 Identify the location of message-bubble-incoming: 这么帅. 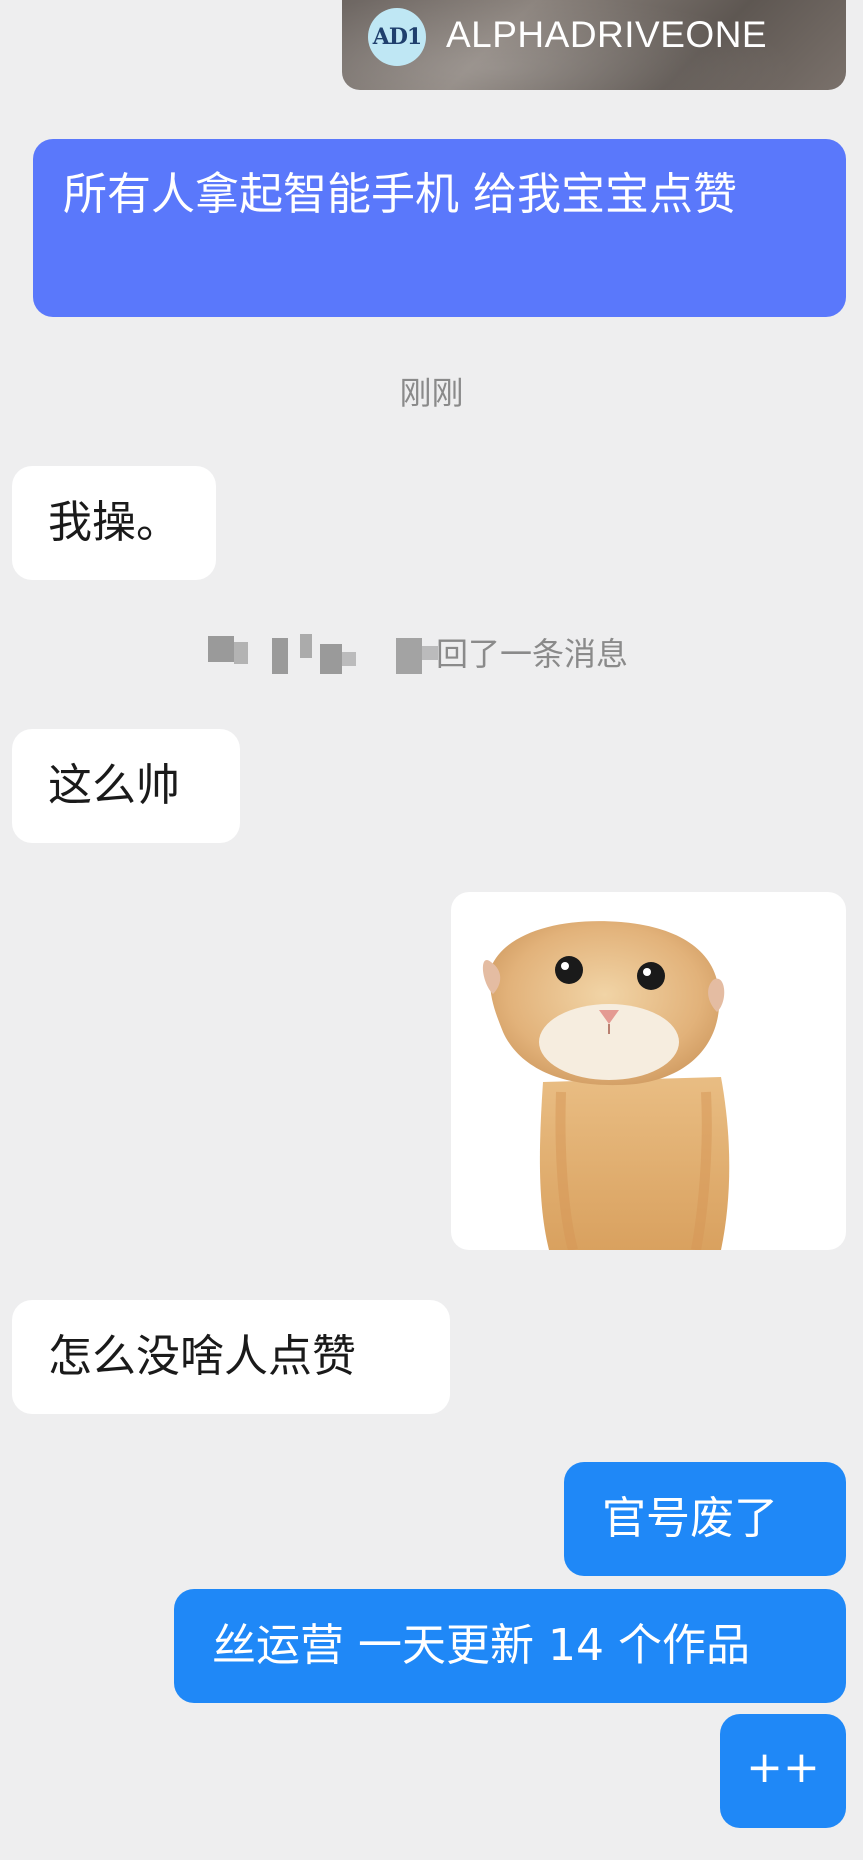
(126, 786).